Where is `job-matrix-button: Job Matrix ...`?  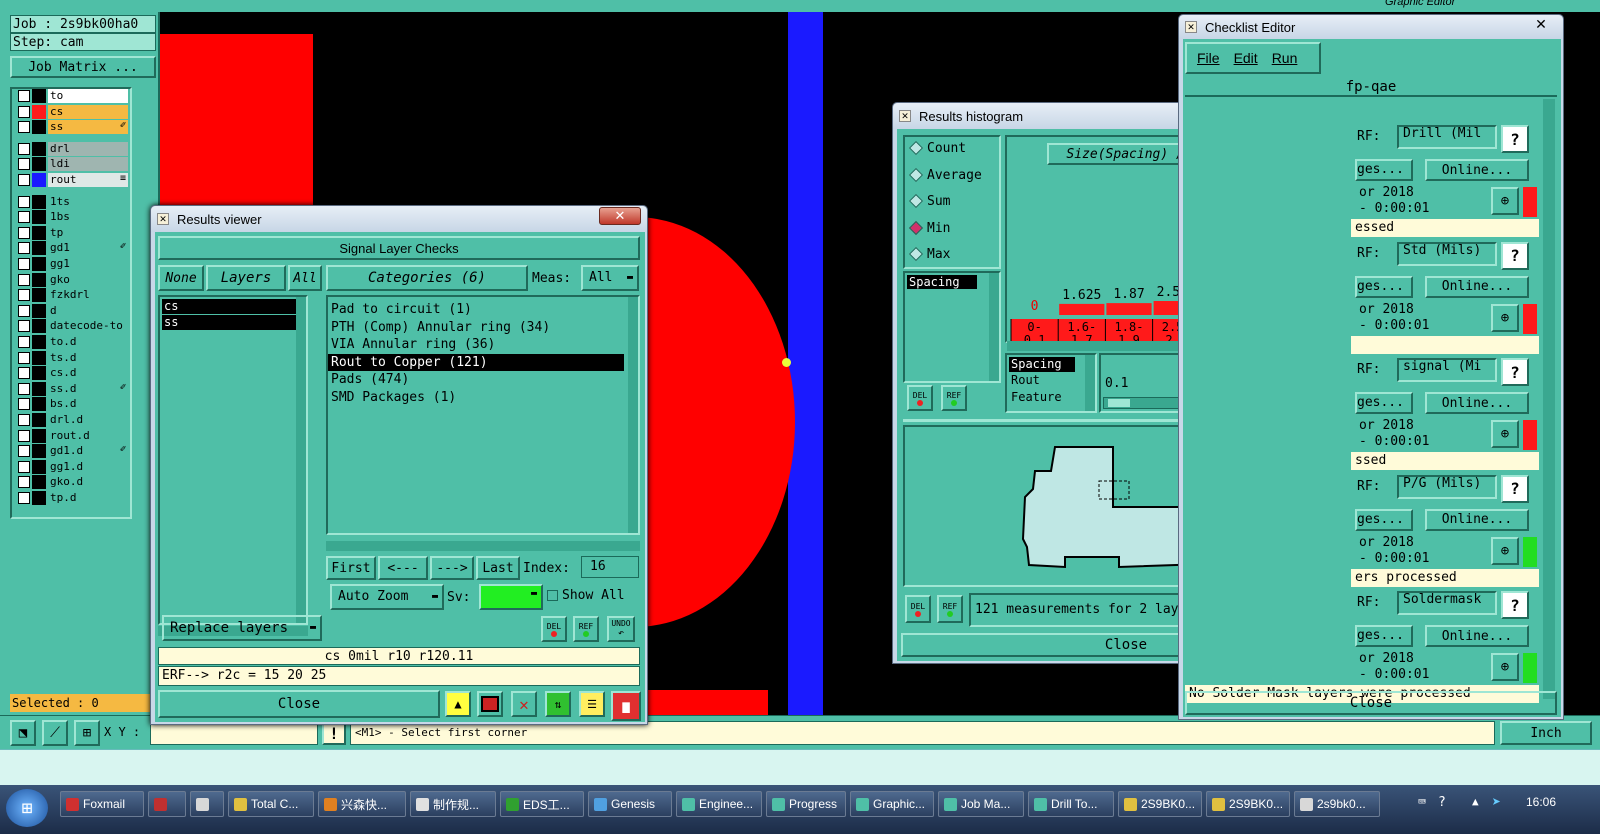 job-matrix-button: Job Matrix ... is located at coordinates (83, 67).